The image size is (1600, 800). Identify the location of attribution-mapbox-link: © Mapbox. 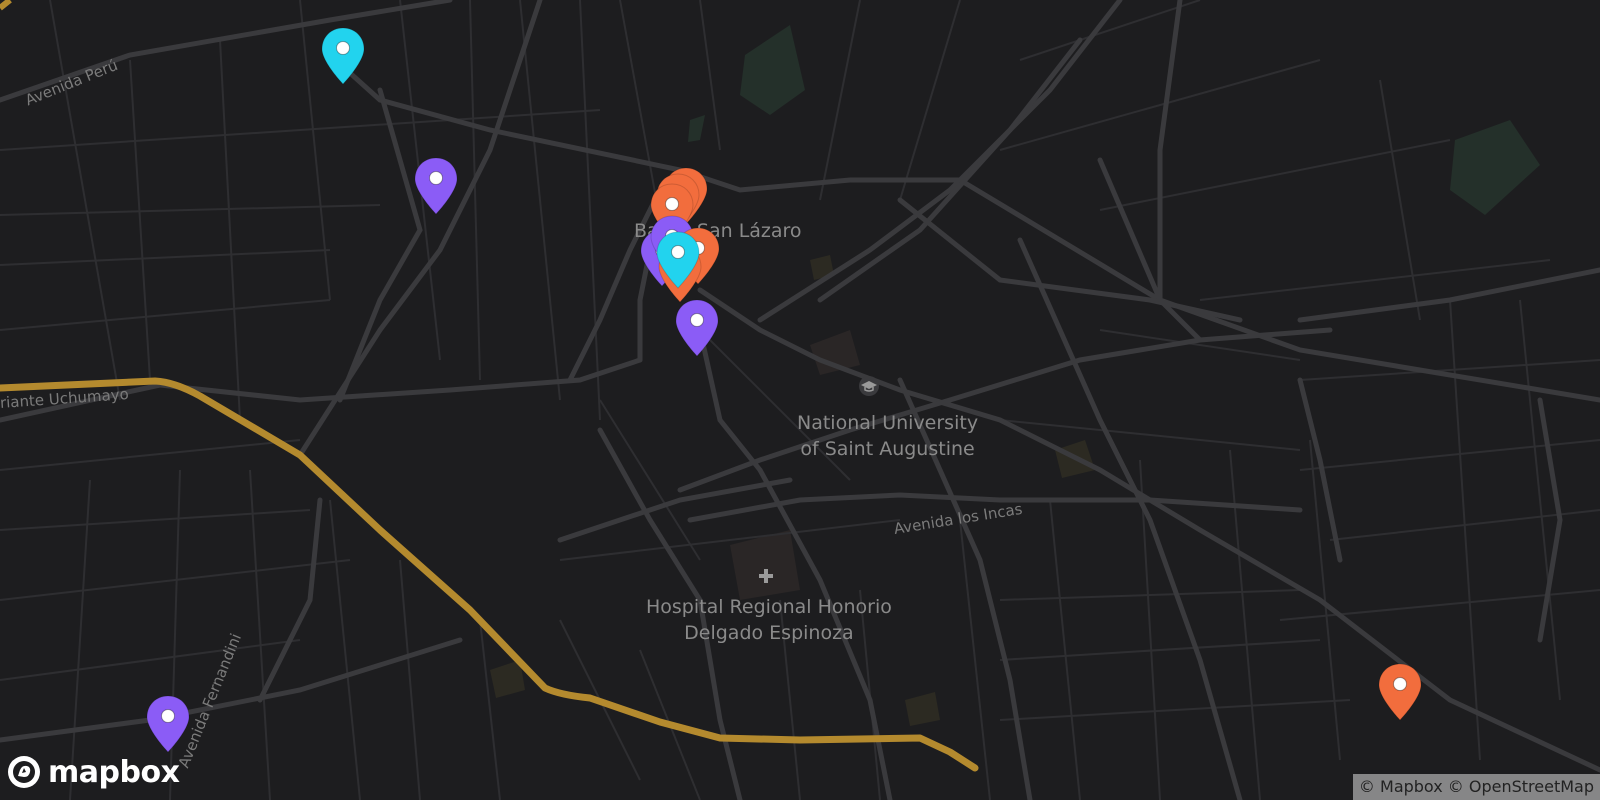
(1401, 786).